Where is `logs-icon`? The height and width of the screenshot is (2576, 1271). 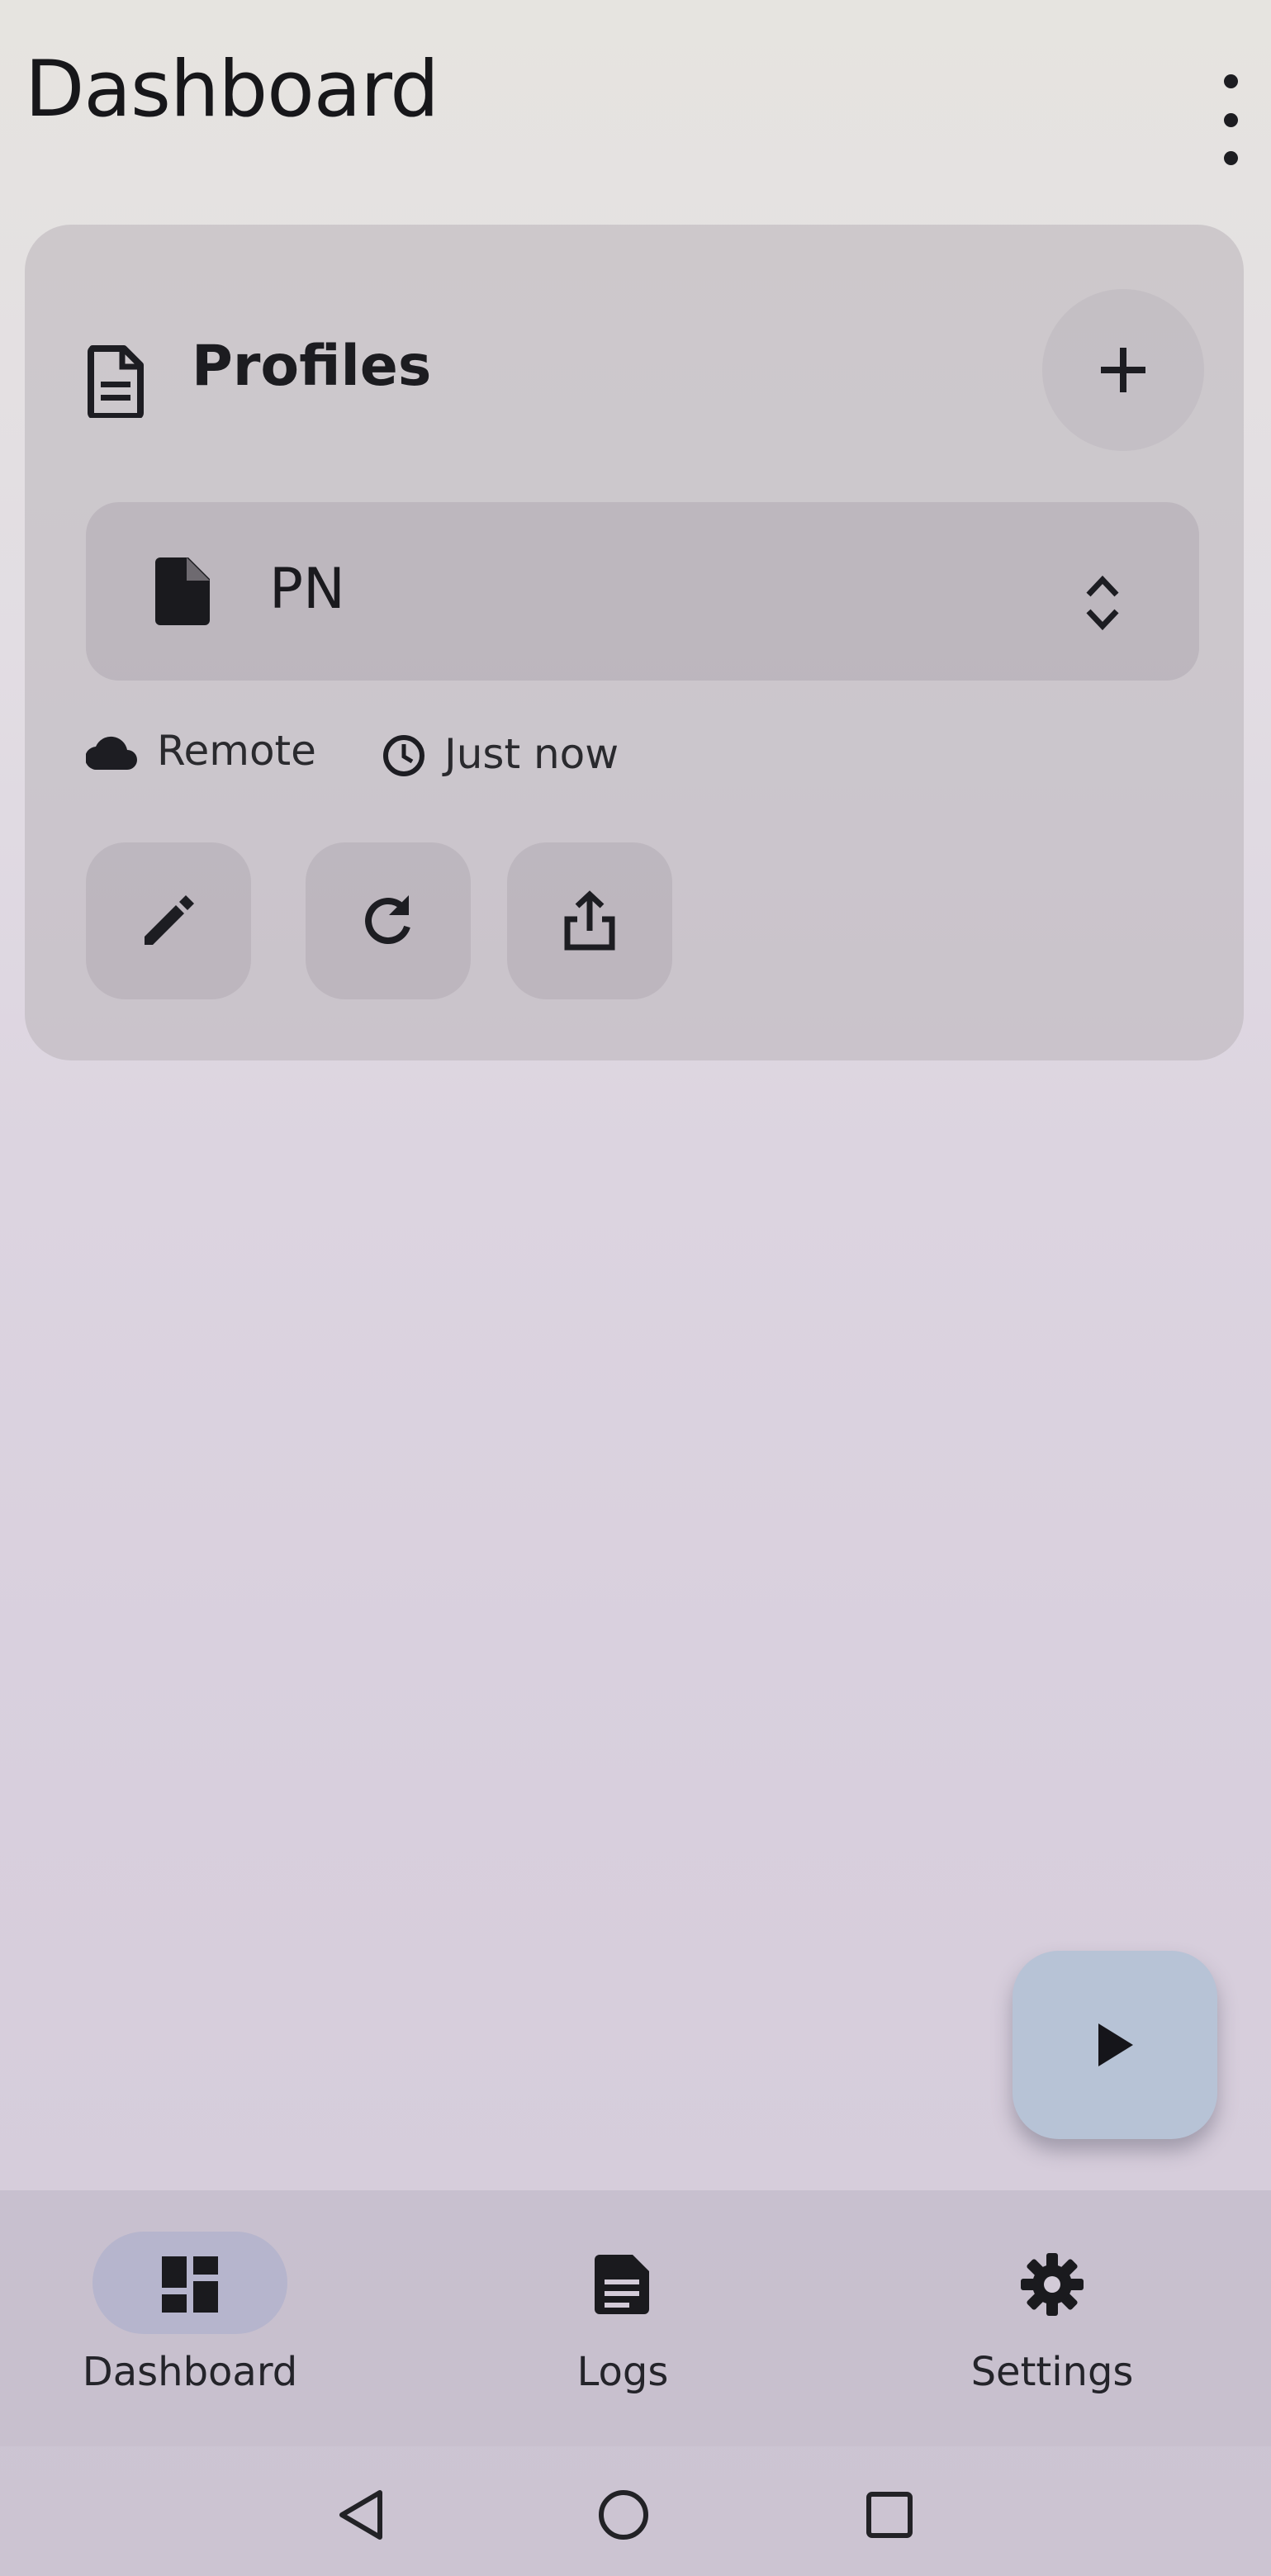
logs-icon is located at coordinates (622, 2284).